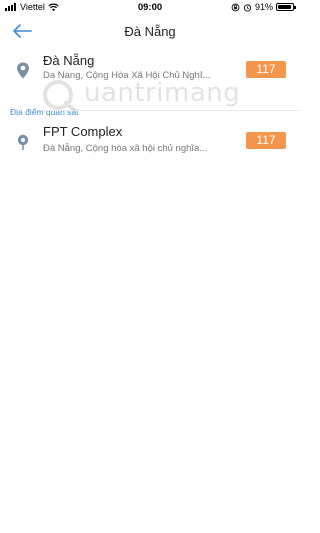  Describe the element at coordinates (235, 7) in the screenshot. I see `orientation-lock-icon` at that location.